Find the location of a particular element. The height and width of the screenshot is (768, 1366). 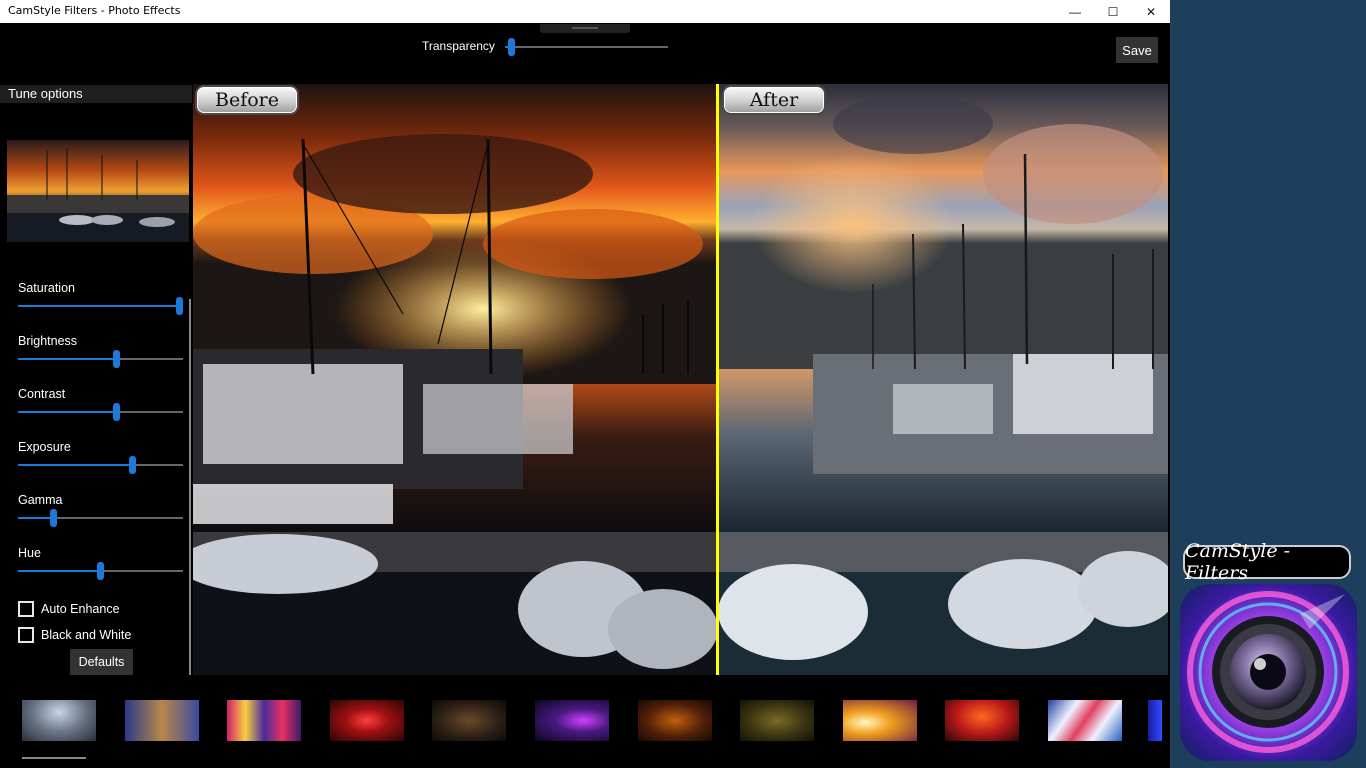

transparency-label: Transparency is located at coordinates (458, 46).